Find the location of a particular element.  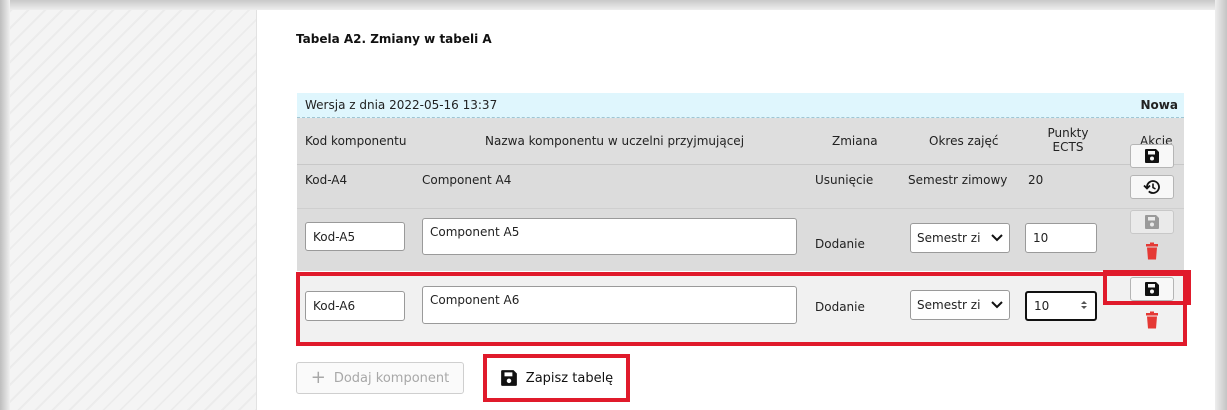

window-top-frame is located at coordinates (613, 5).